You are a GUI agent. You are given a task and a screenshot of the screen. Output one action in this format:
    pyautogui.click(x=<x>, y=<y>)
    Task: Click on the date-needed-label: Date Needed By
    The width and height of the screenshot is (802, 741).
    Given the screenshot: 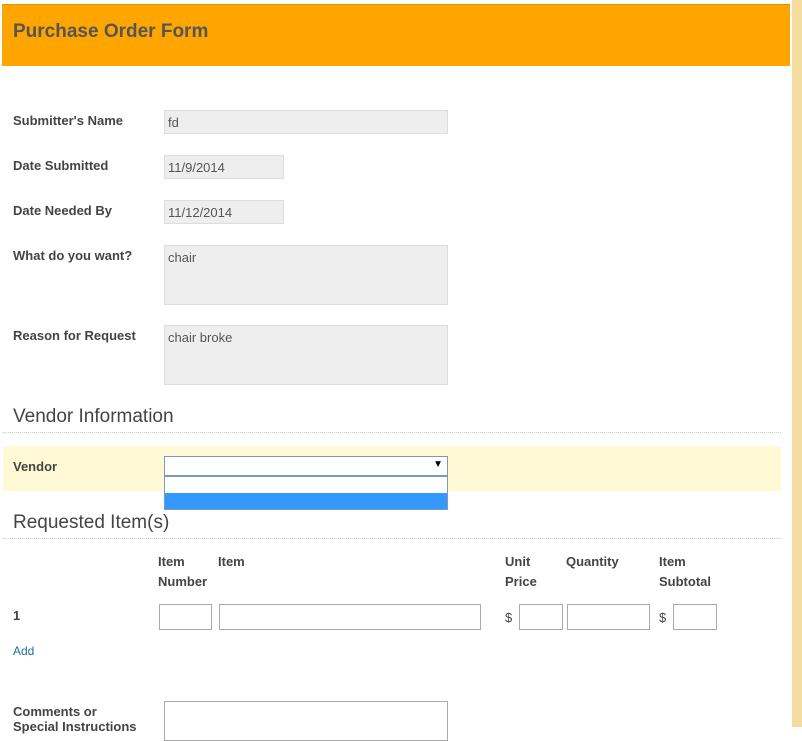 What is the action you would take?
    pyautogui.click(x=62, y=210)
    